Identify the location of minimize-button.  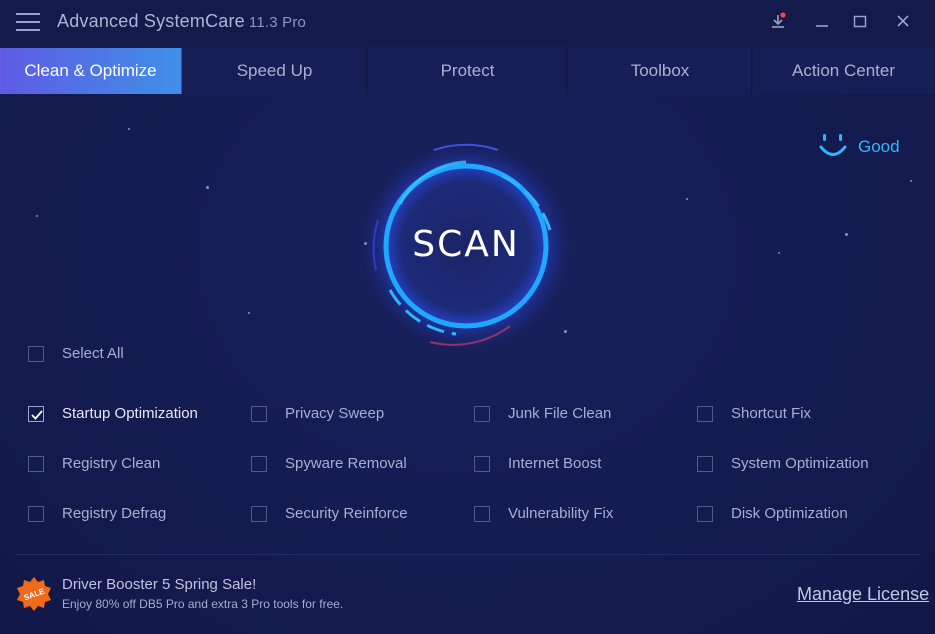
(822, 22).